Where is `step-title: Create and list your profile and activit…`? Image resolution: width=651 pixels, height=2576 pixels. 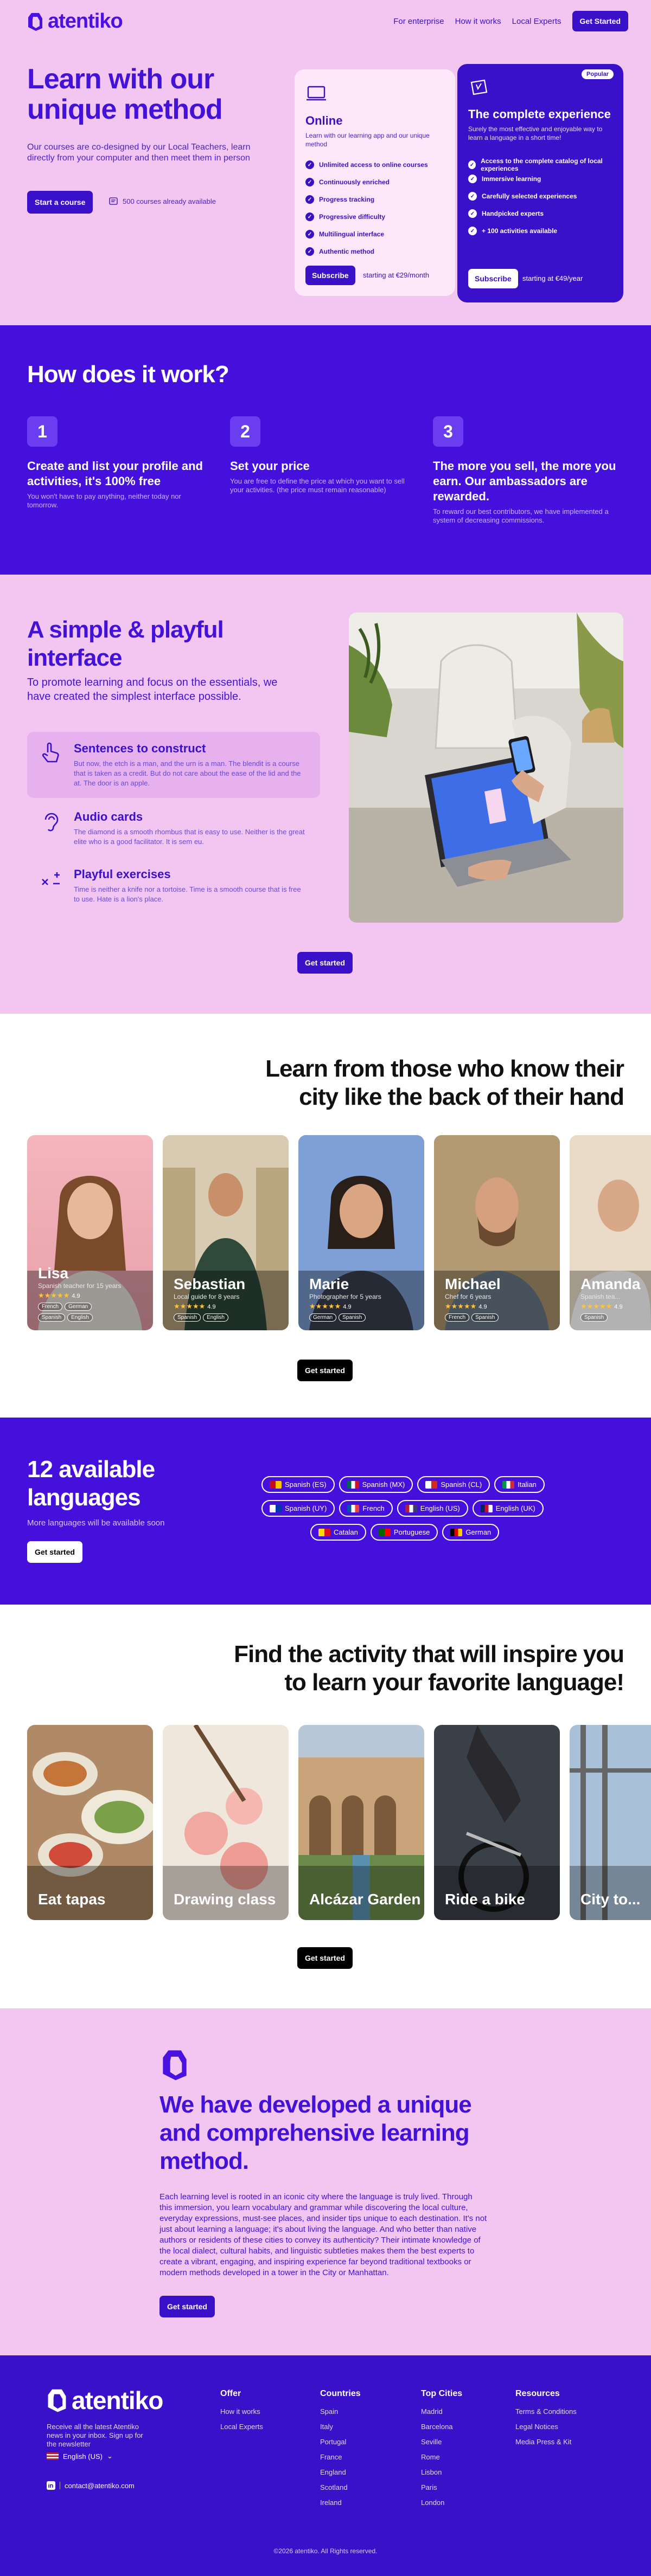 step-title: Create and list your profile and activit… is located at coordinates (115, 473).